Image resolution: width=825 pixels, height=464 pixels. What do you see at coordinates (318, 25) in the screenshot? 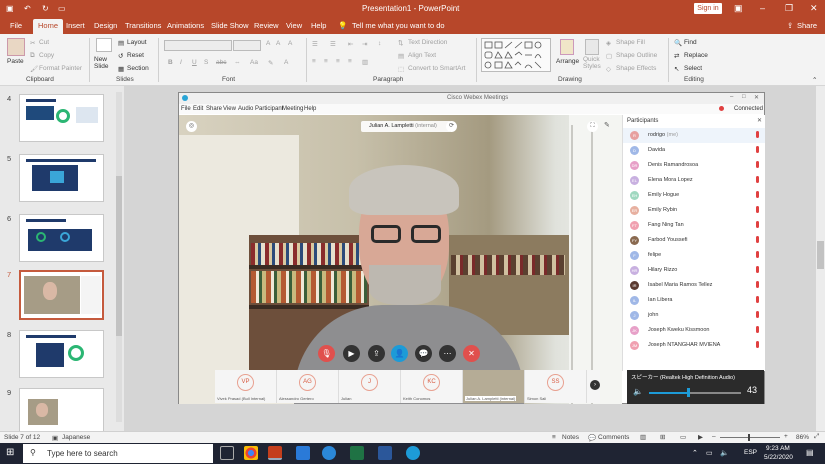
I see `tab-help: Help` at bounding box center [318, 25].